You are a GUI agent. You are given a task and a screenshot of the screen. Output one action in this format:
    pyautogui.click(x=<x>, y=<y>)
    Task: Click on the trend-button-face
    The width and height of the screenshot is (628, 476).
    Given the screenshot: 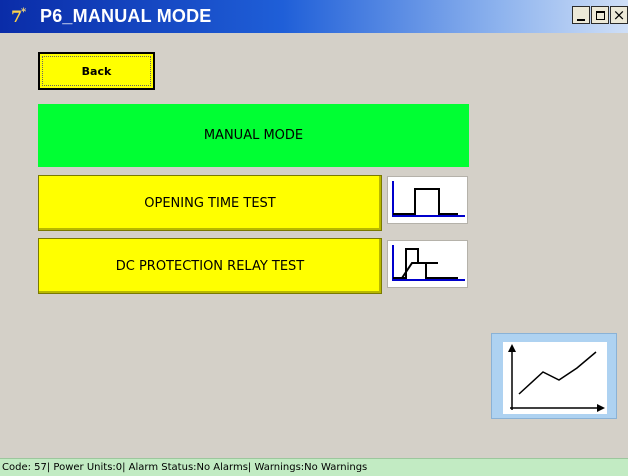 What is the action you would take?
    pyautogui.click(x=555, y=378)
    